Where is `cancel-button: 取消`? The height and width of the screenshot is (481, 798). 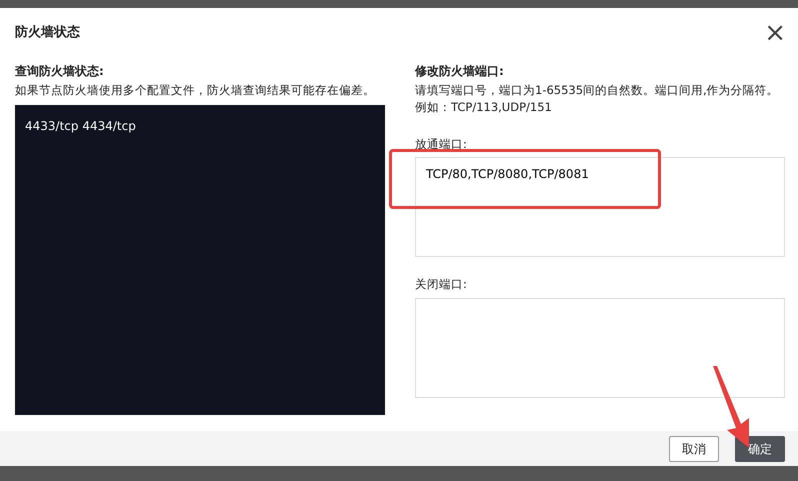
cancel-button: 取消 is located at coordinates (694, 449).